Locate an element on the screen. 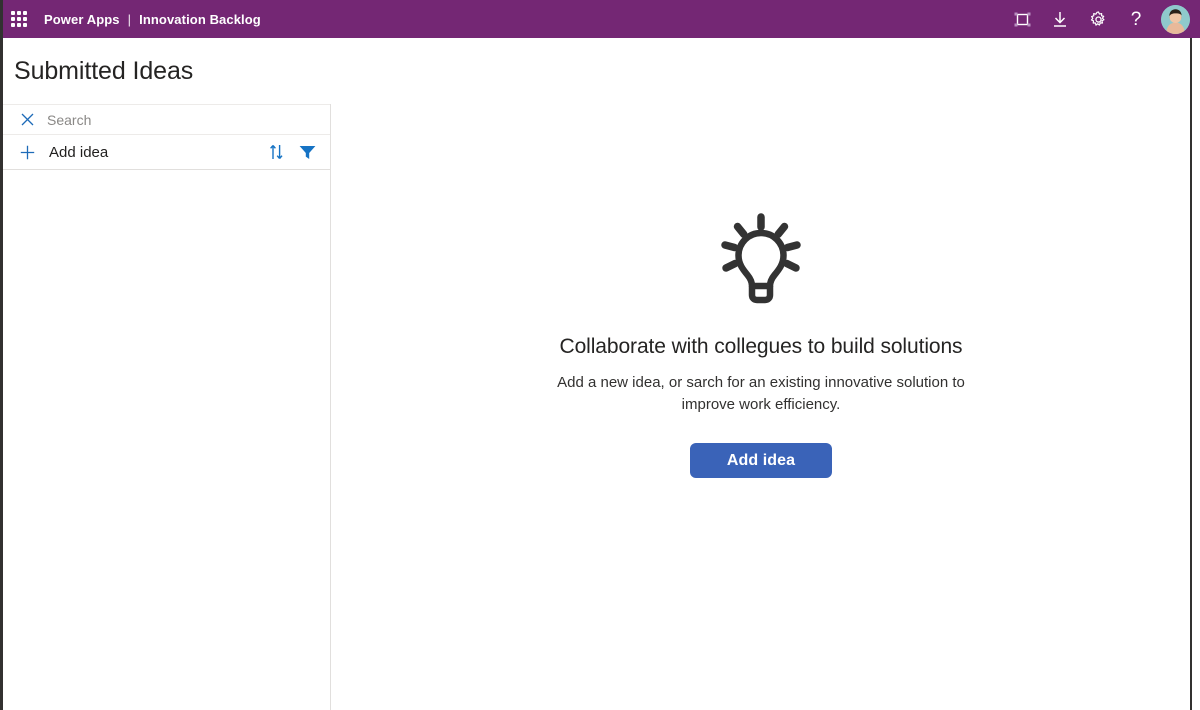 This screenshot has width=1200, height=710. filter-icon is located at coordinates (307, 152).